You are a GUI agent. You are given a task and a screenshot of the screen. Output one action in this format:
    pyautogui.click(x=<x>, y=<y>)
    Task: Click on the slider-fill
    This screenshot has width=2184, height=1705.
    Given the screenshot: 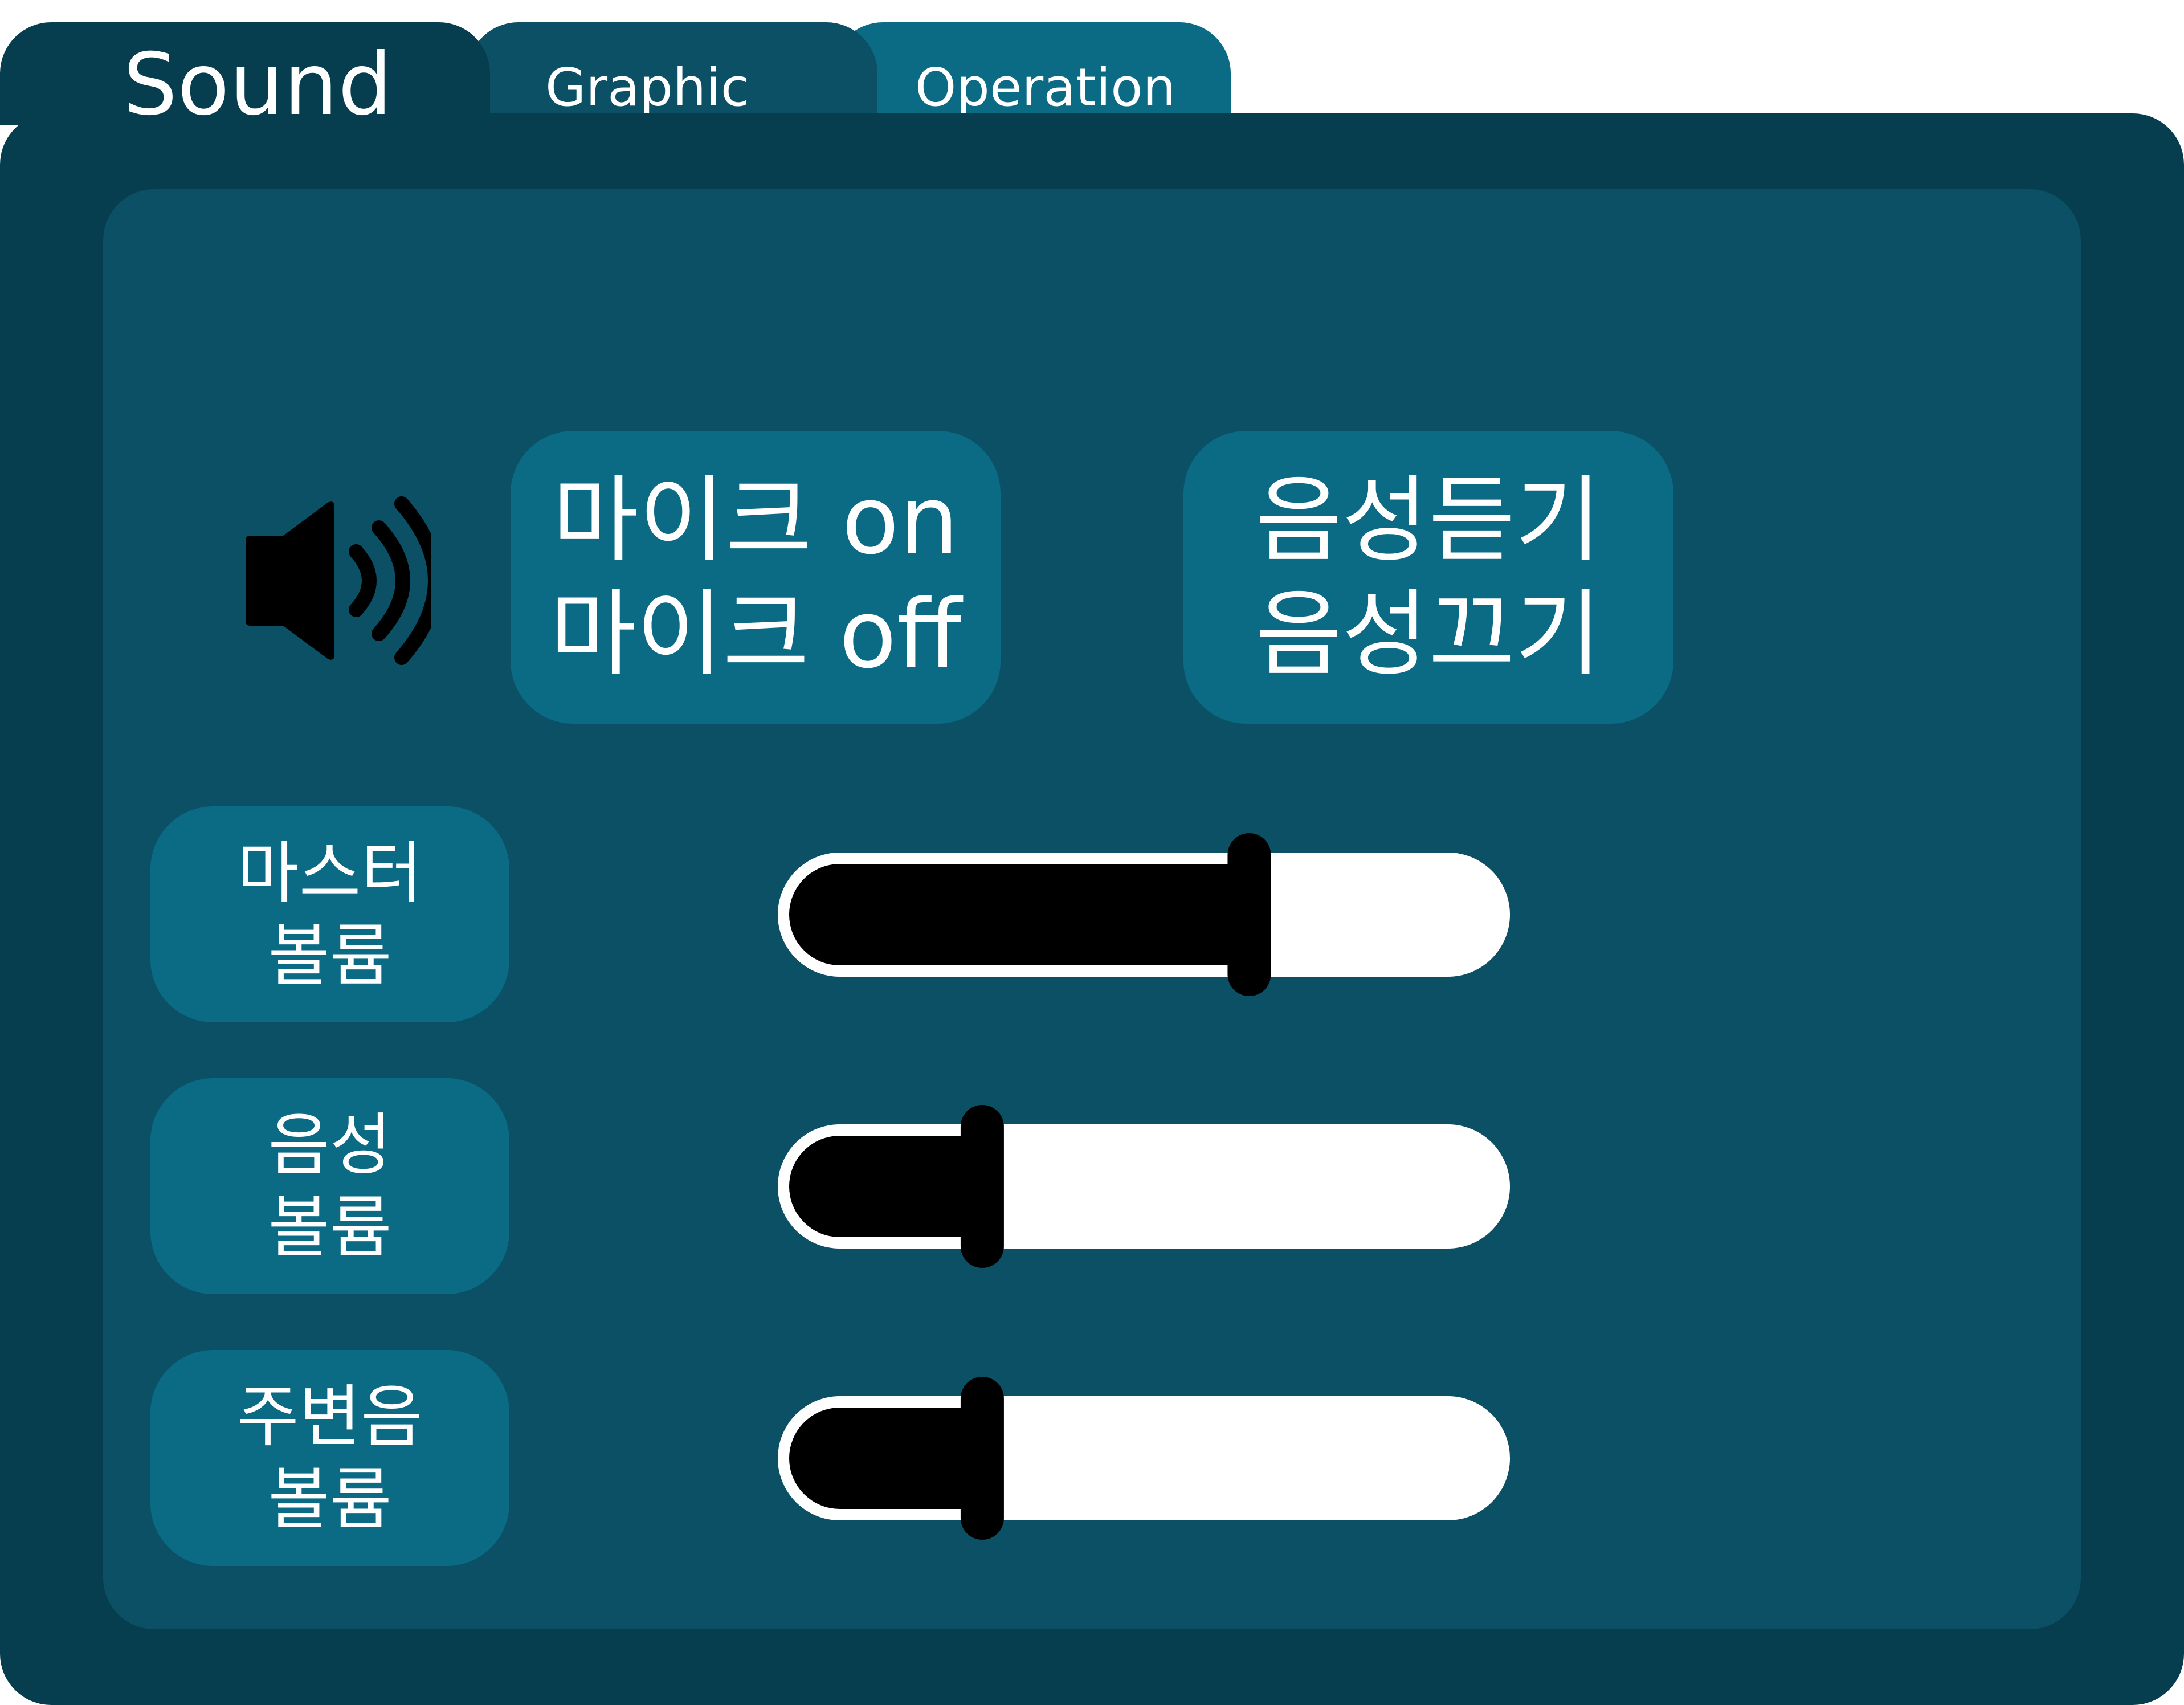 What is the action you would take?
    pyautogui.click(x=1022, y=914)
    